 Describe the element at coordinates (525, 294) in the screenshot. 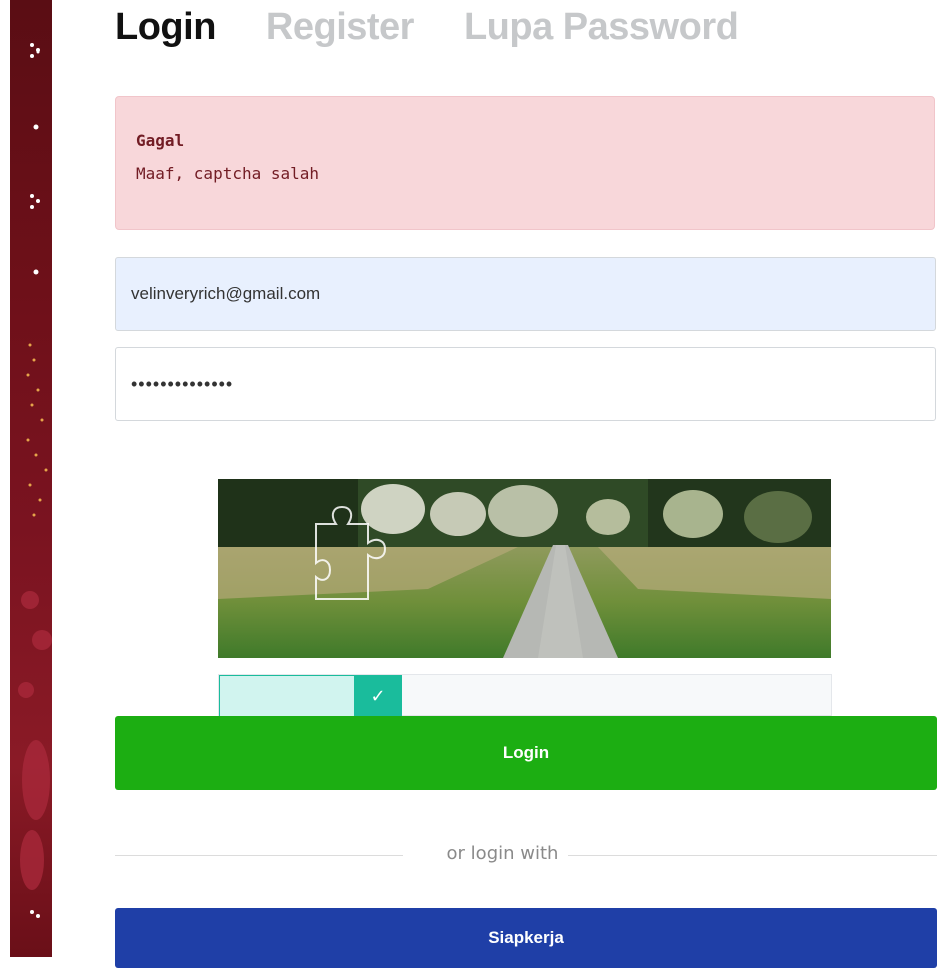

I see `email-field: velinveryrich@gmail.com` at that location.